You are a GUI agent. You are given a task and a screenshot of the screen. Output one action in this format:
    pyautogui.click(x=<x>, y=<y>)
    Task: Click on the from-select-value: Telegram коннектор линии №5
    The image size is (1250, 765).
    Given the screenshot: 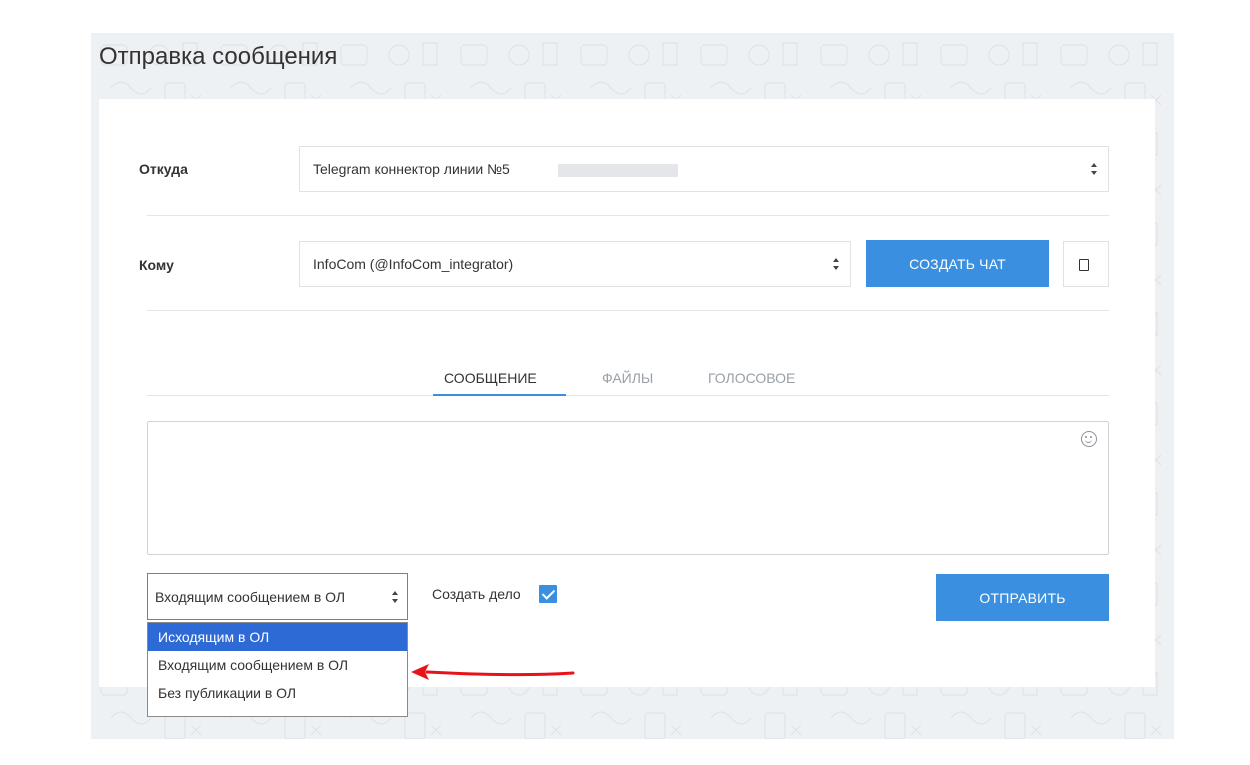 What is the action you would take?
    pyautogui.click(x=411, y=169)
    